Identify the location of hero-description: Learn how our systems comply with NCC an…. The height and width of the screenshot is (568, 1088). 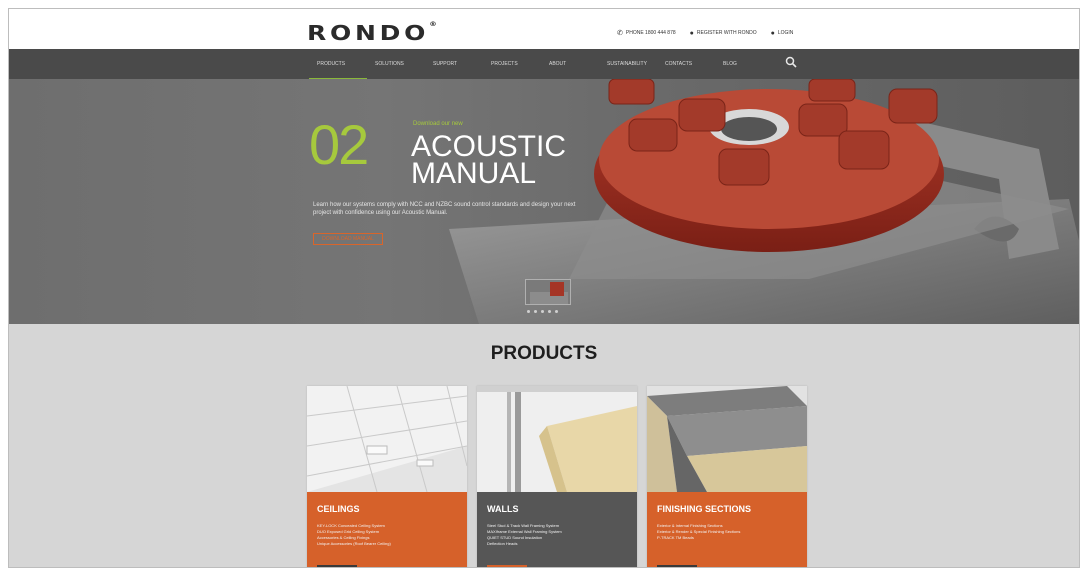
(444, 209).